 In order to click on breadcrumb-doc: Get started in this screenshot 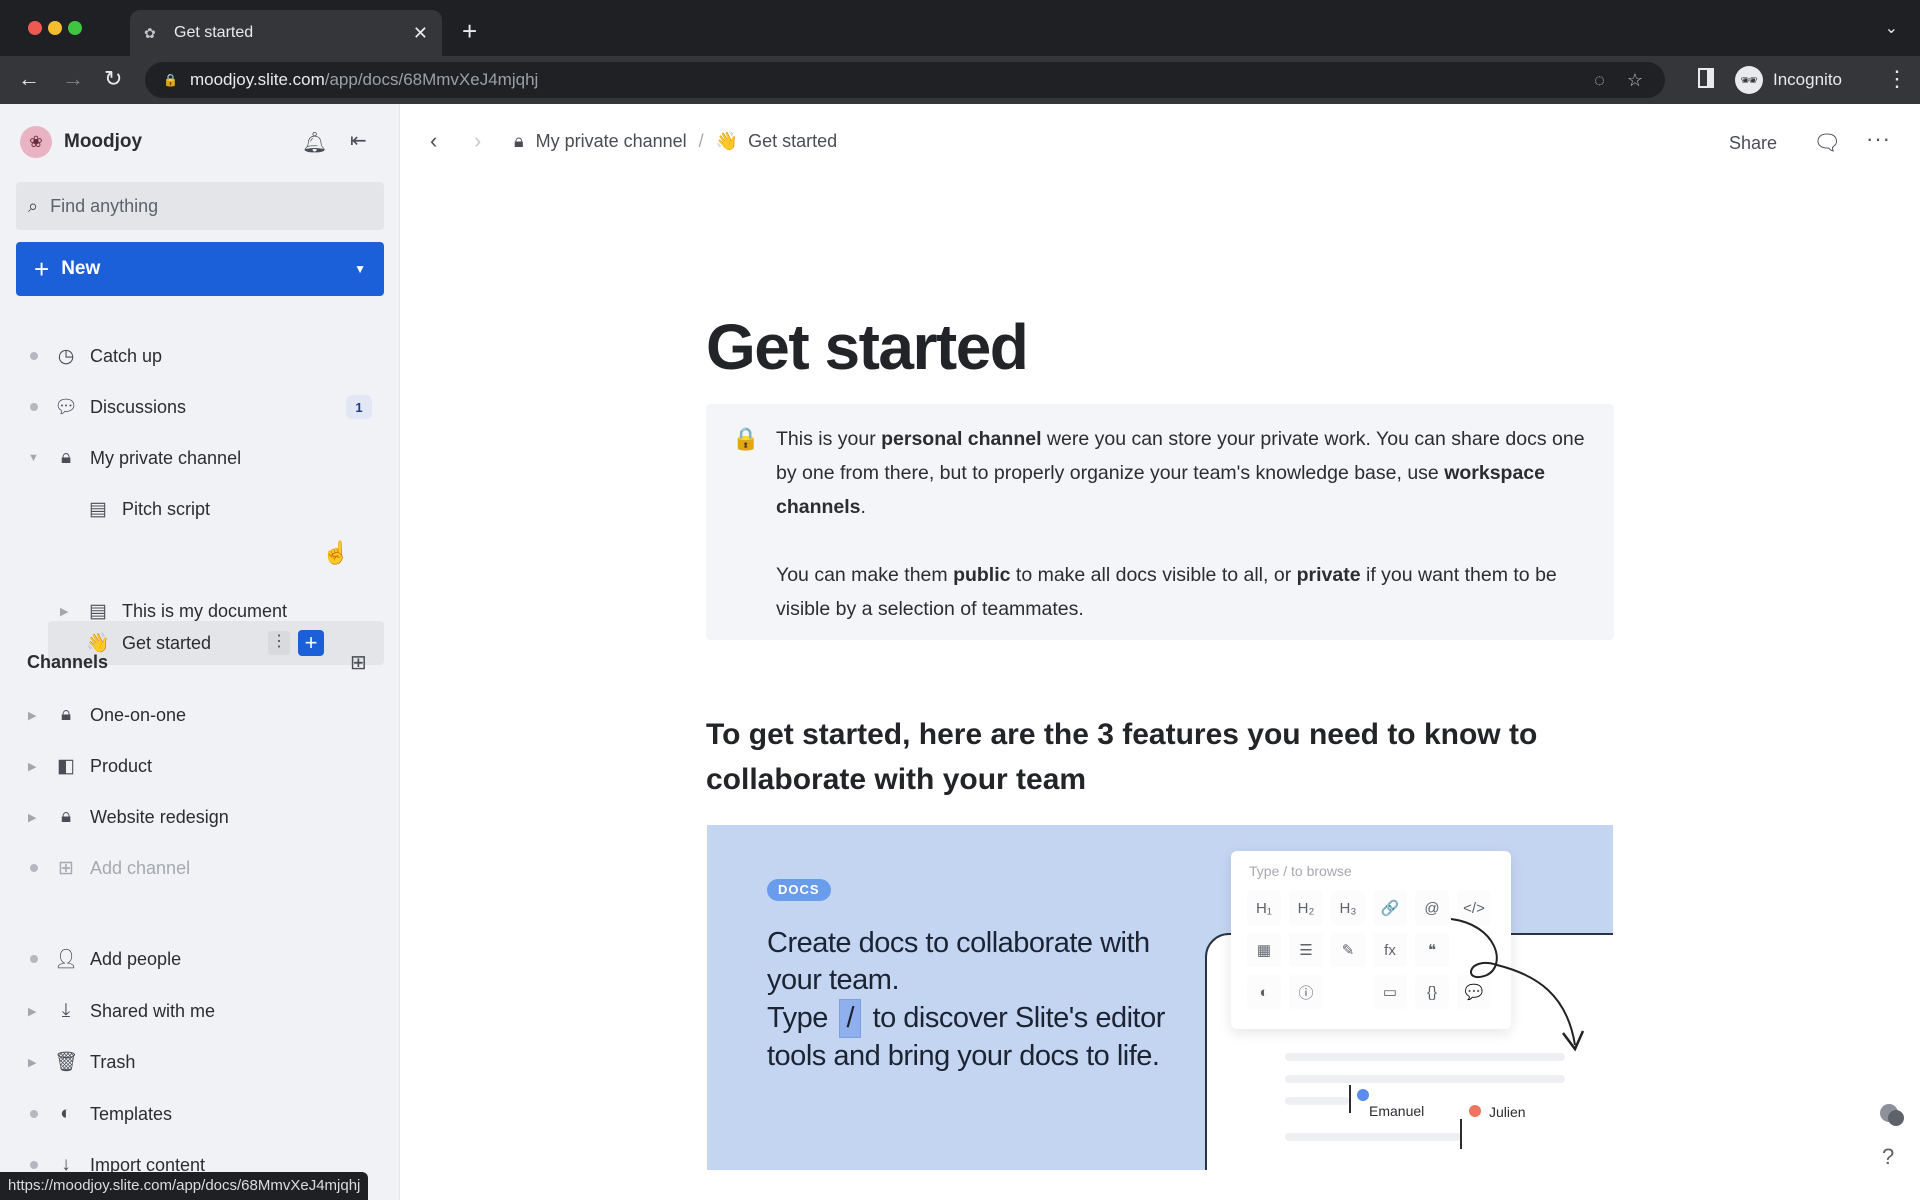, I will do `click(792, 141)`.